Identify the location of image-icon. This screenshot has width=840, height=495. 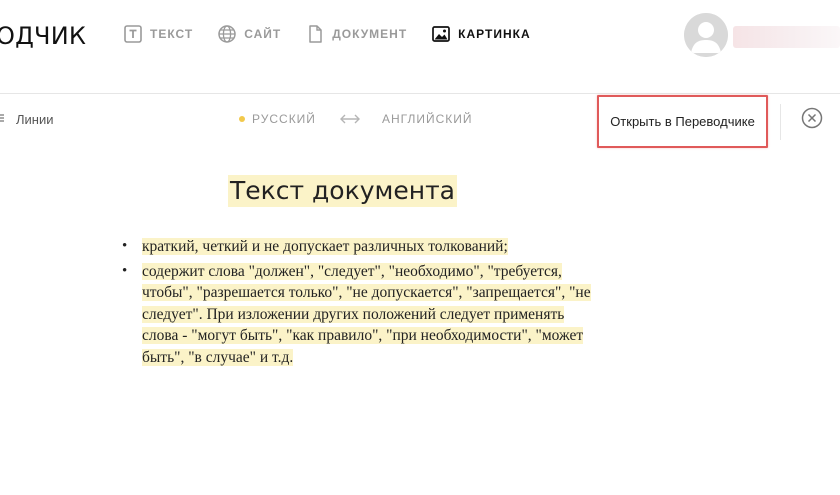
(441, 34).